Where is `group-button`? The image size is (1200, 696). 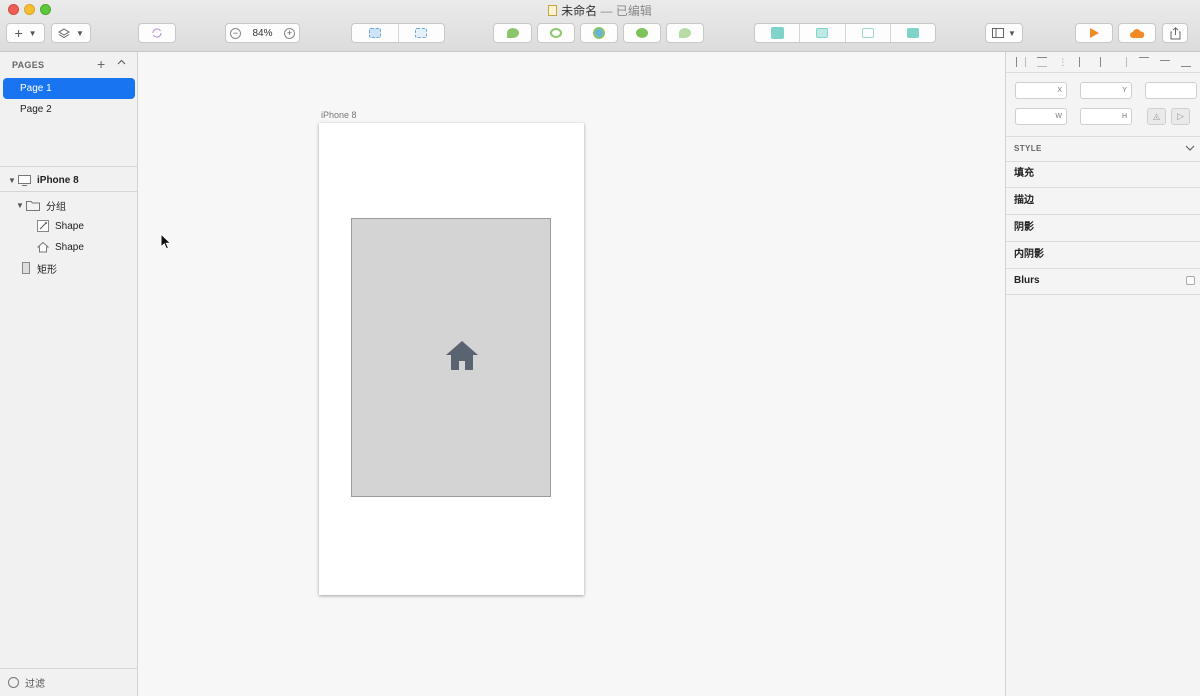 group-button is located at coordinates (375, 33).